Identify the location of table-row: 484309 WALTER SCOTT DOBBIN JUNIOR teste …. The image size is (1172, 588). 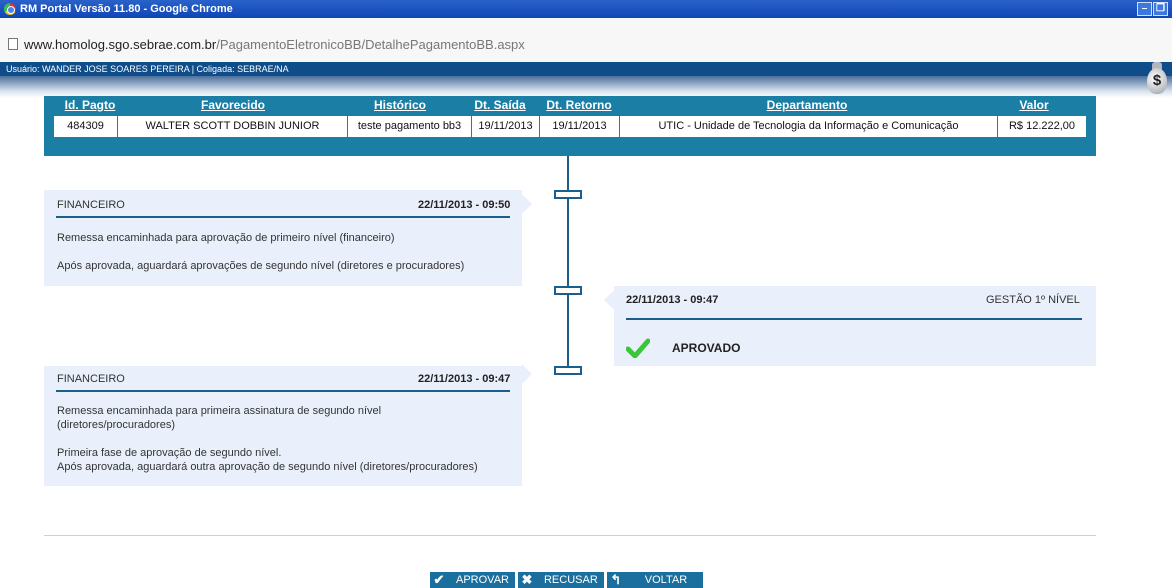
(570, 126).